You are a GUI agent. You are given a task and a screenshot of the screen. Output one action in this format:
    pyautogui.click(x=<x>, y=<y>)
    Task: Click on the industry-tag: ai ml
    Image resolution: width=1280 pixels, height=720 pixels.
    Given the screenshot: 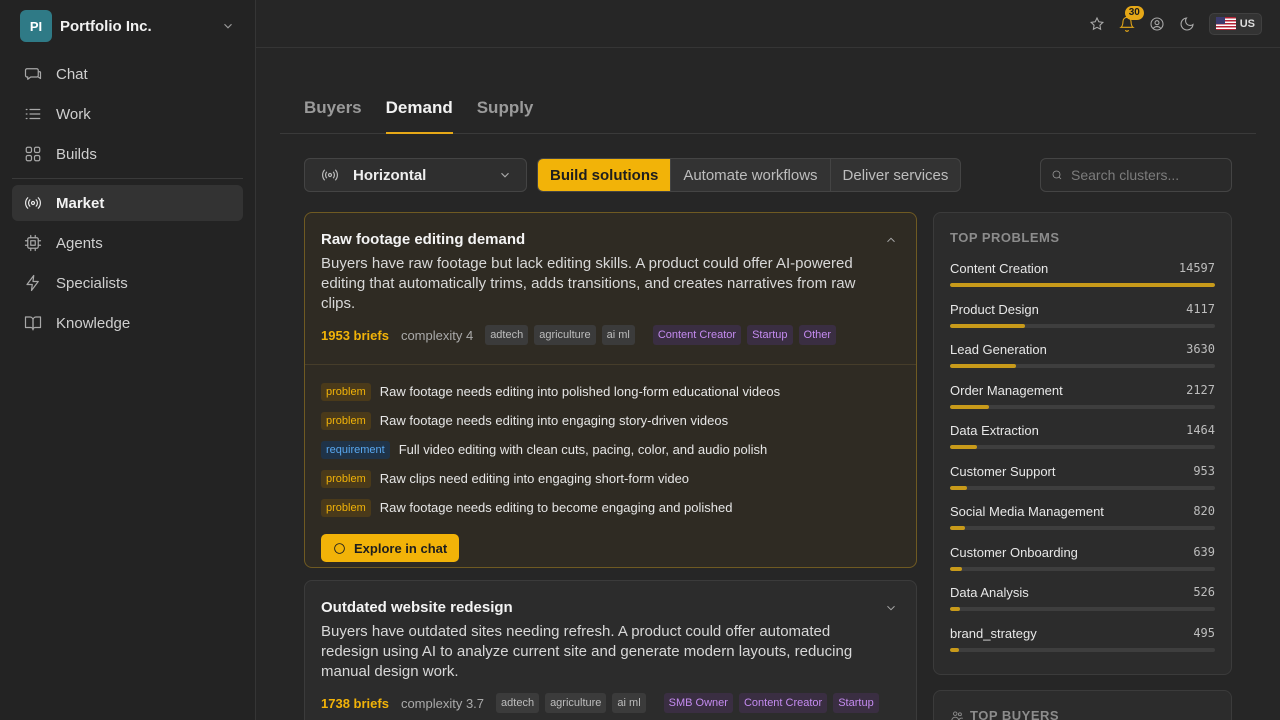 What is the action you would take?
    pyautogui.click(x=618, y=335)
    